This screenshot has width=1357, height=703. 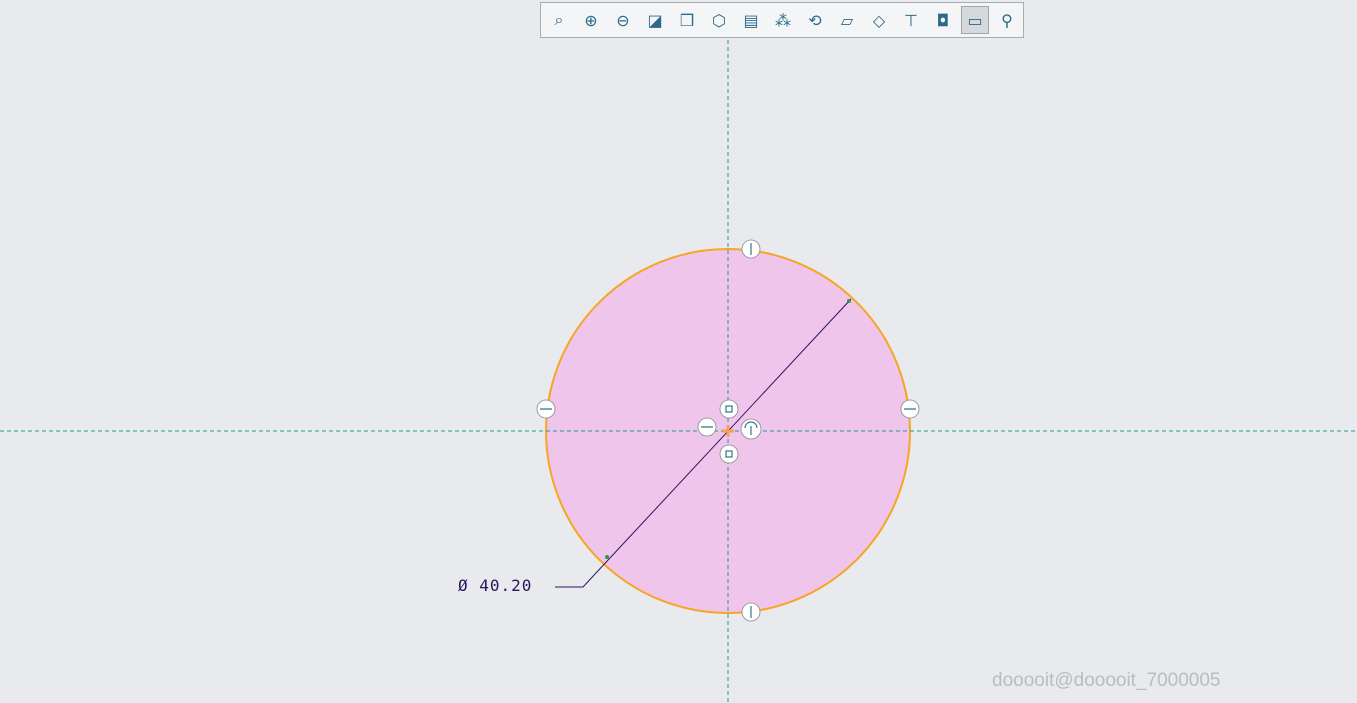 What do you see at coordinates (1106, 680) in the screenshot?
I see `watermark: dooooit@dooooit_7000005` at bounding box center [1106, 680].